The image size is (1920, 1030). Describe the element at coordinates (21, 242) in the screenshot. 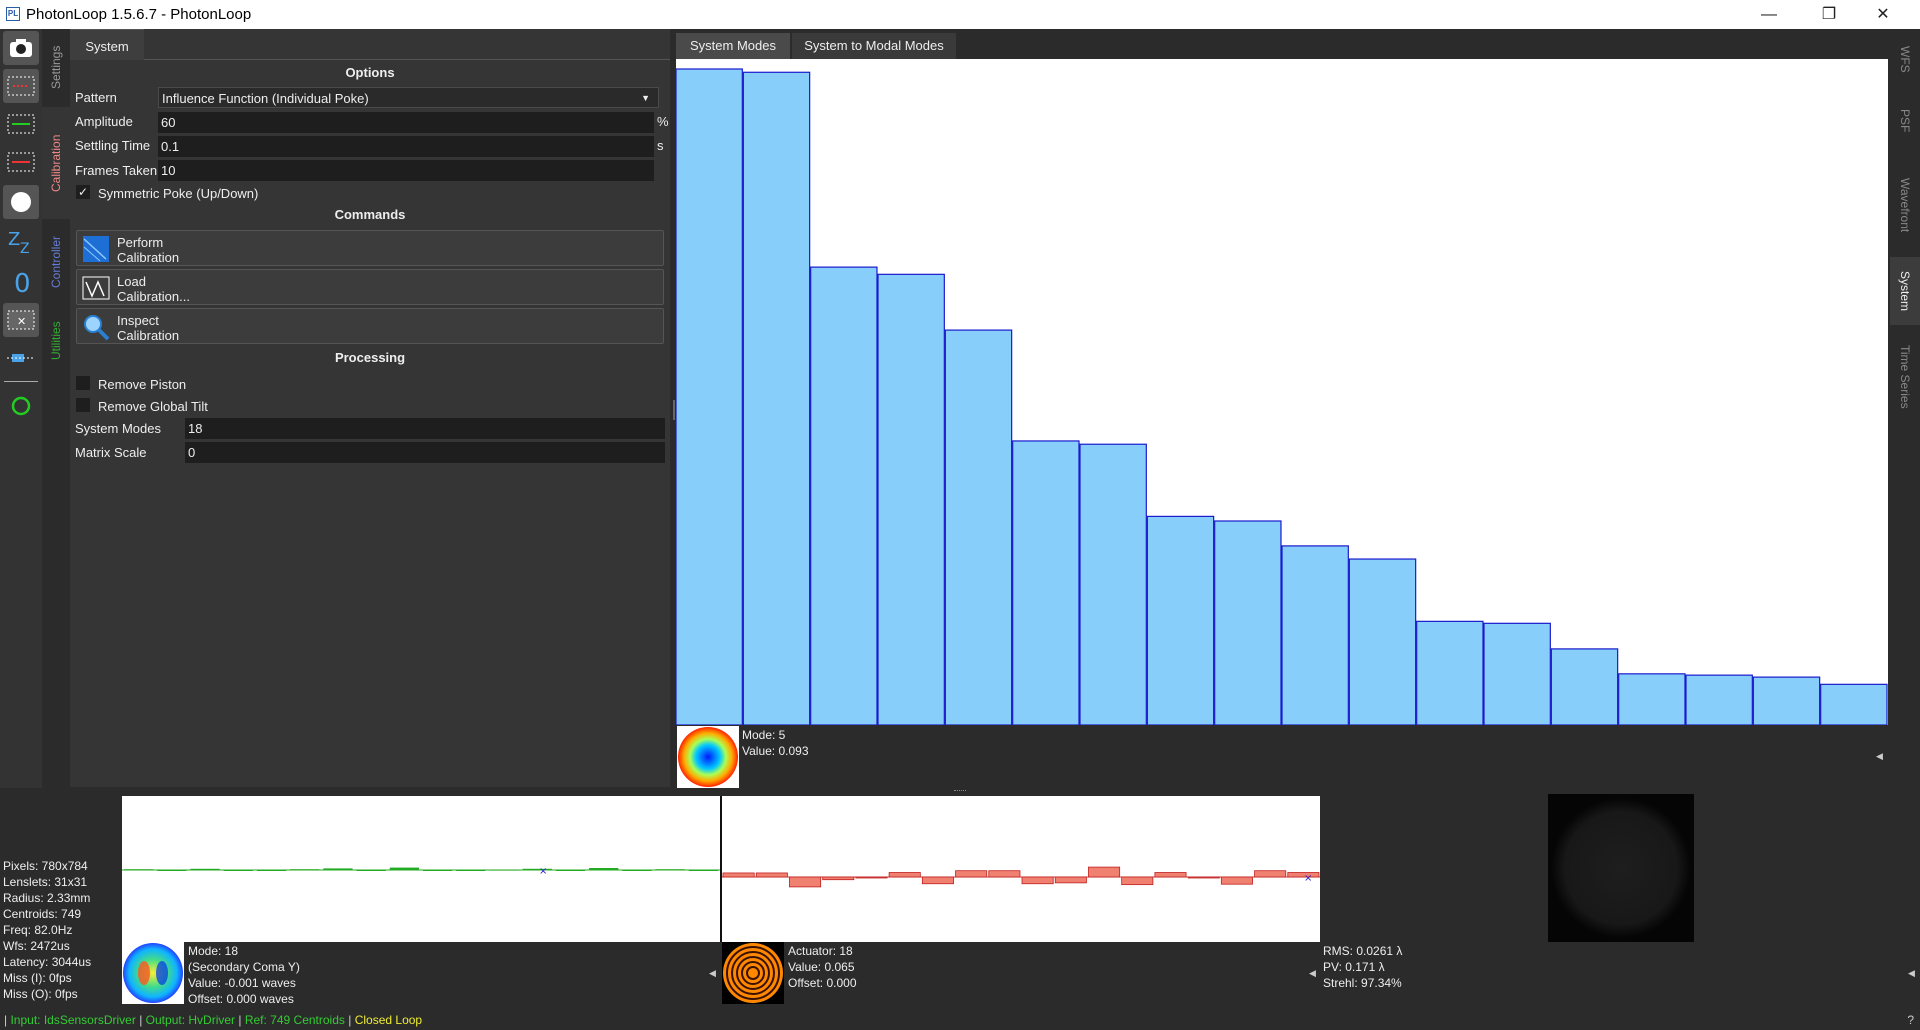

I see `sleep-tool-button: ZZ` at that location.